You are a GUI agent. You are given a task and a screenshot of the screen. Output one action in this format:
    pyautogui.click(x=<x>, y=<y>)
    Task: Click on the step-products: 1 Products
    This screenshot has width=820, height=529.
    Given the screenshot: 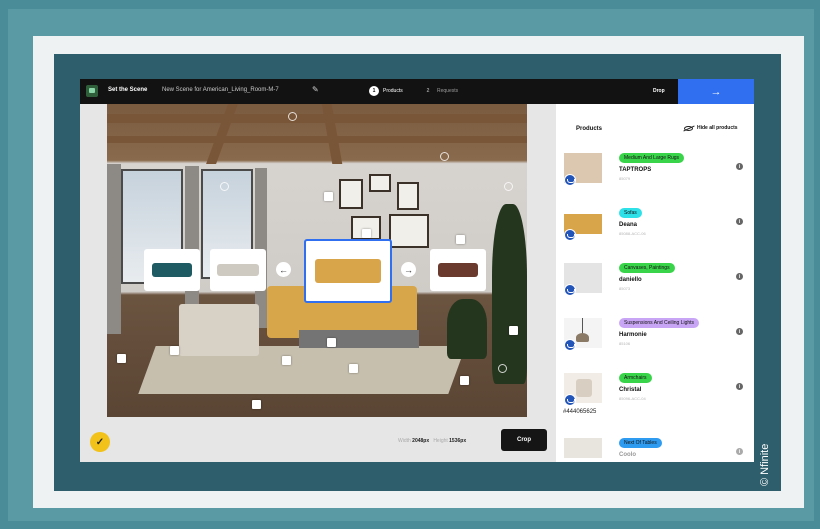 What is the action you would take?
    pyautogui.click(x=386, y=91)
    